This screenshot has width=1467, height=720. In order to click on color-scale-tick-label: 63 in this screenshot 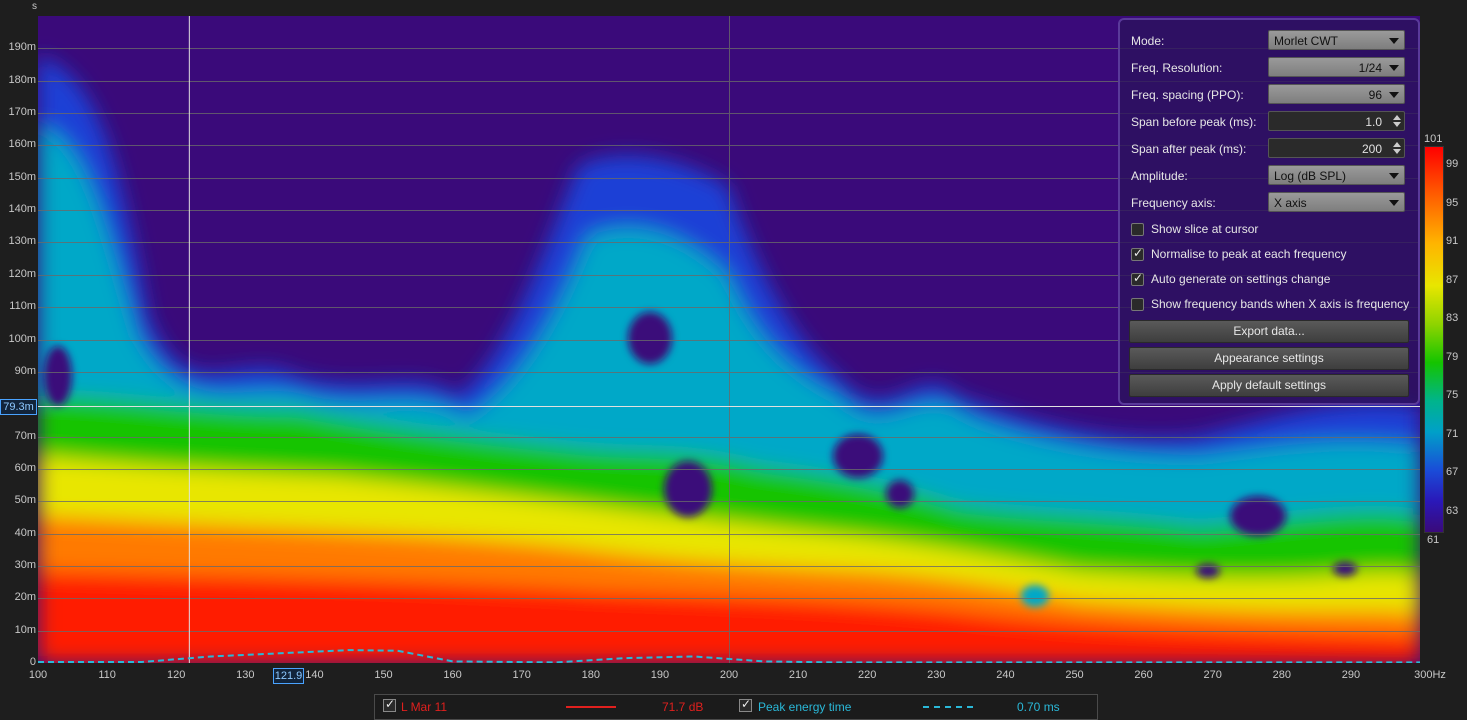, I will do `click(1452, 510)`.